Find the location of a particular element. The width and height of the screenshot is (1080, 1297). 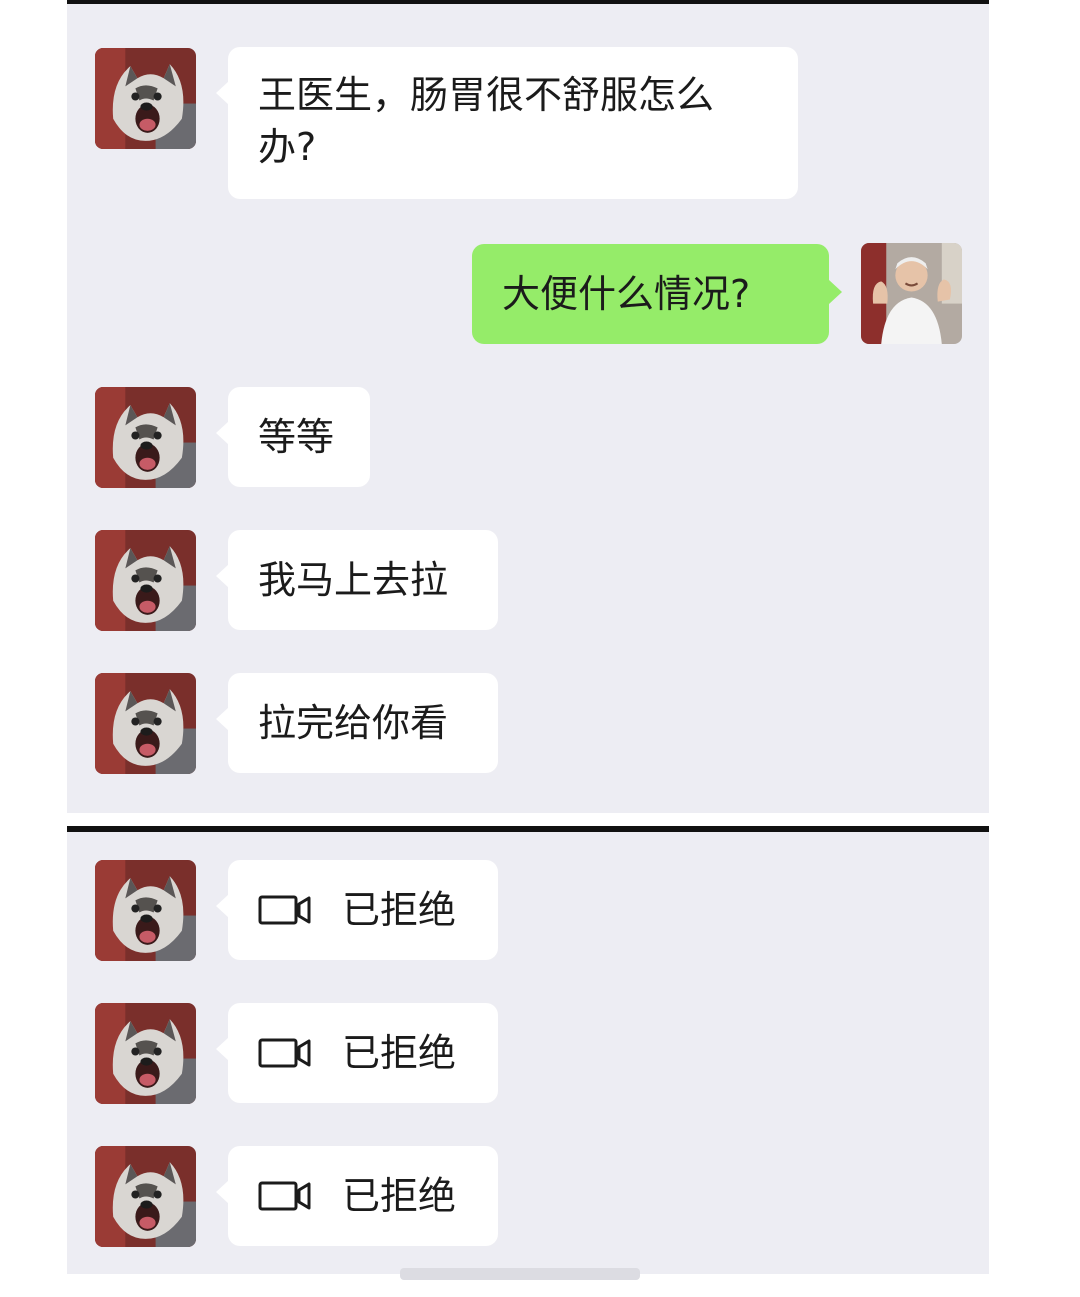

outgoing-message-bubble: 大便什么情况? is located at coordinates (657, 294).